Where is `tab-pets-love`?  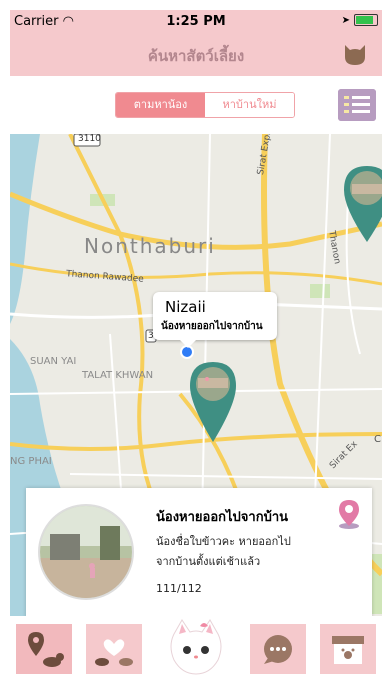
tab-pets-love is located at coordinates (114, 649).